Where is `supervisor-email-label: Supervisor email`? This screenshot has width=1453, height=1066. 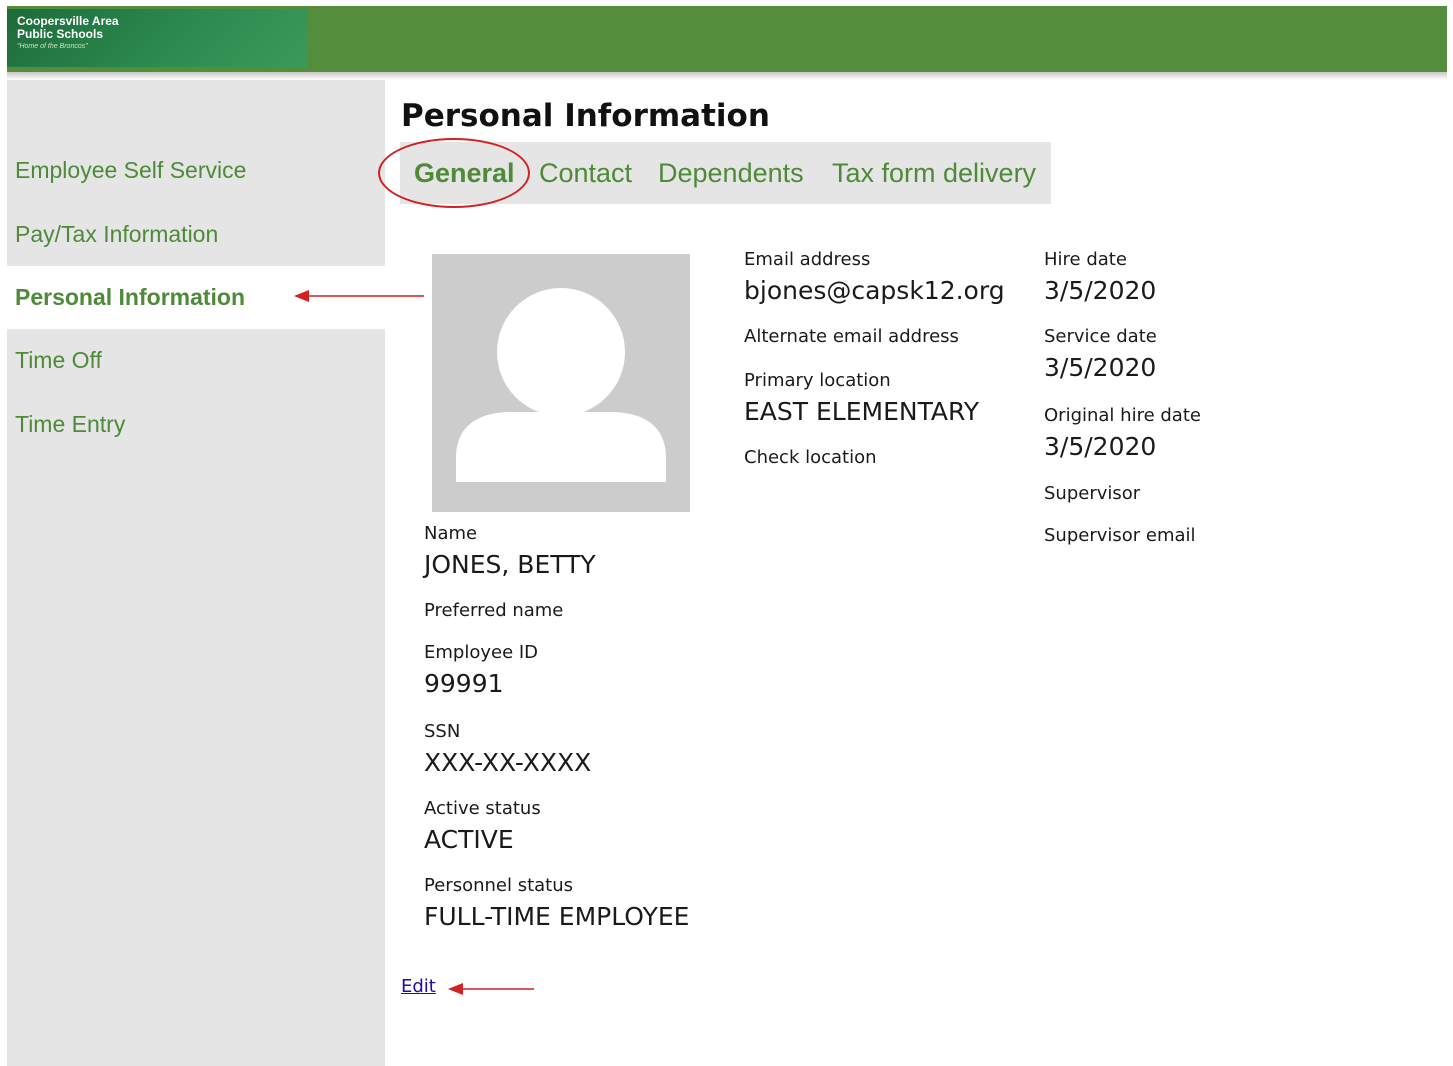
supervisor-email-label: Supervisor email is located at coordinates (1120, 535).